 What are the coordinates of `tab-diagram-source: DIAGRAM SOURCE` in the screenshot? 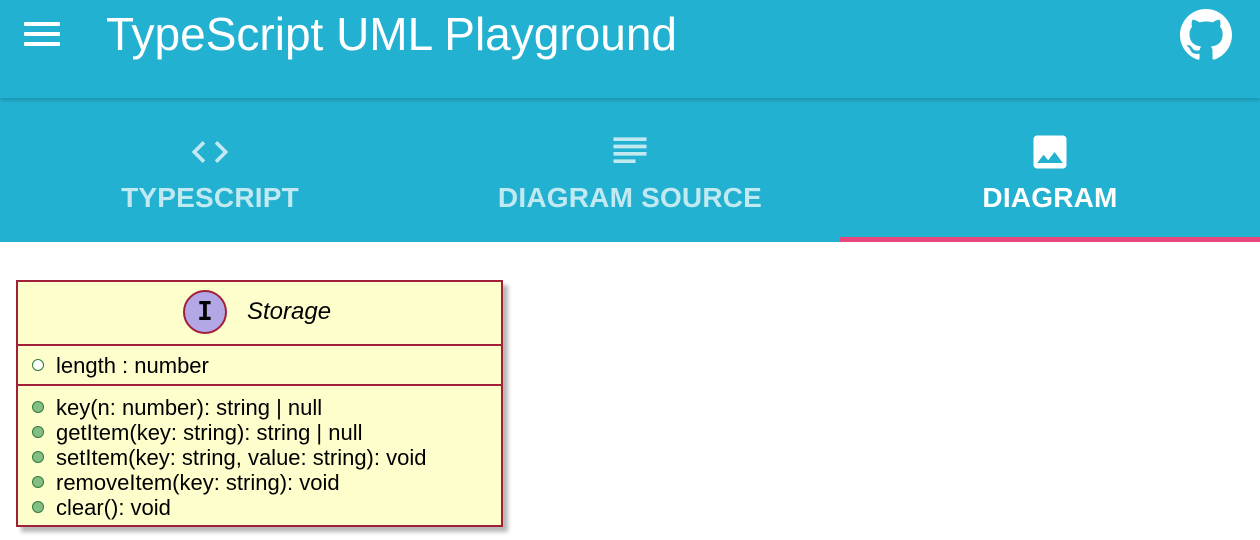 It's located at (630, 170).